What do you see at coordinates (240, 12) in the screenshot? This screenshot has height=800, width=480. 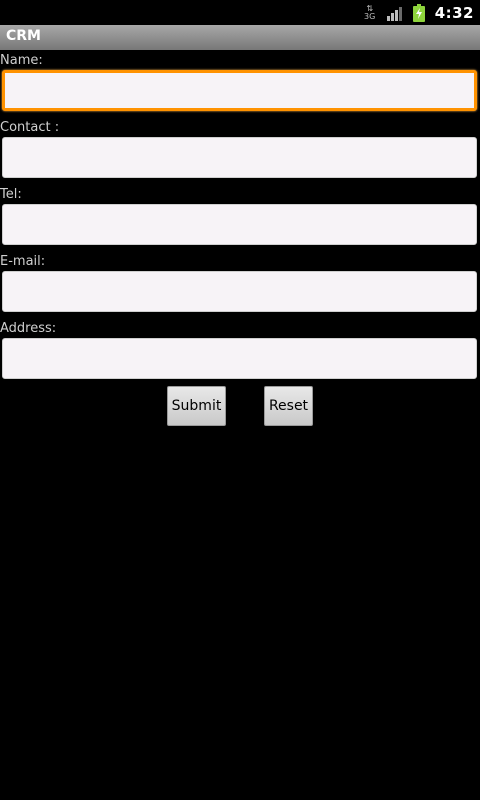 I see `status-bar: ⇅ 3G 4:32` at bounding box center [240, 12].